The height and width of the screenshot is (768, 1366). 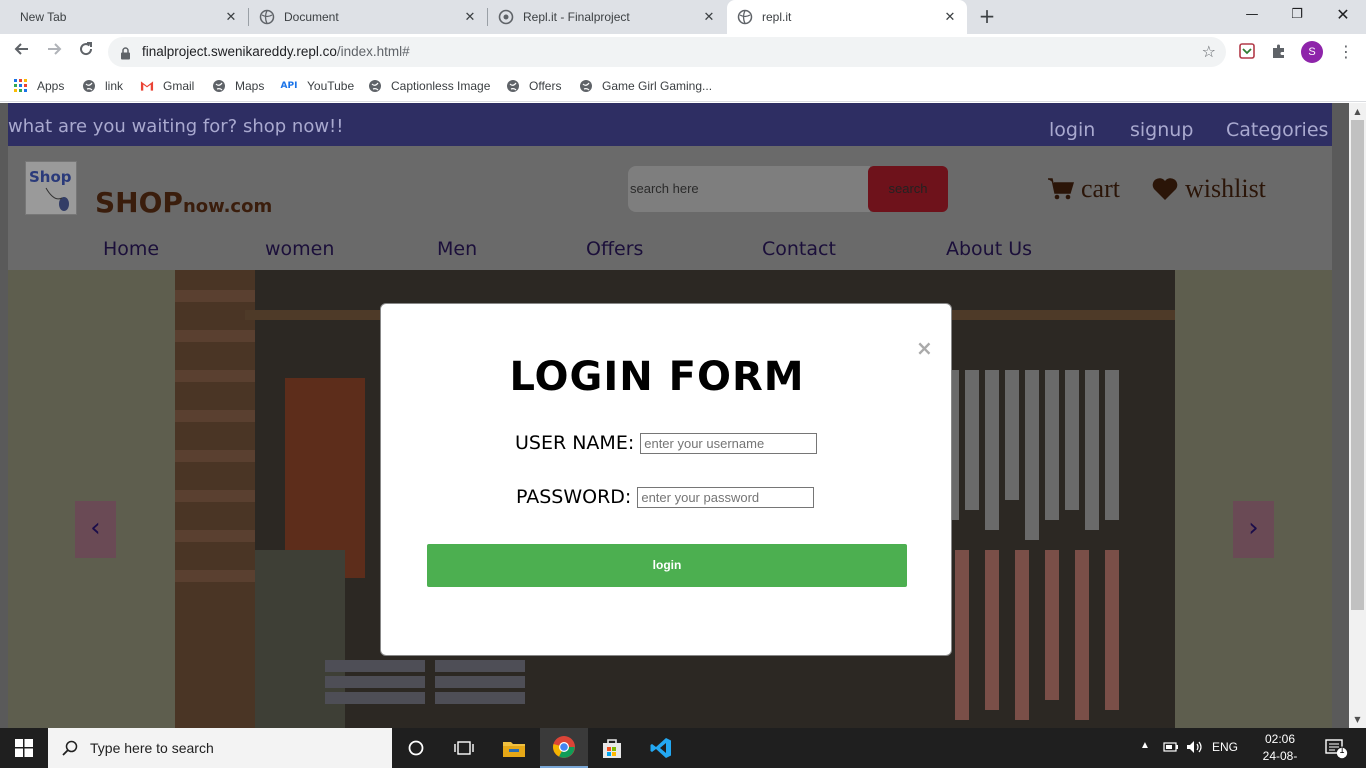 What do you see at coordinates (54, 52) in the screenshot?
I see `forward-arrow-icon` at bounding box center [54, 52].